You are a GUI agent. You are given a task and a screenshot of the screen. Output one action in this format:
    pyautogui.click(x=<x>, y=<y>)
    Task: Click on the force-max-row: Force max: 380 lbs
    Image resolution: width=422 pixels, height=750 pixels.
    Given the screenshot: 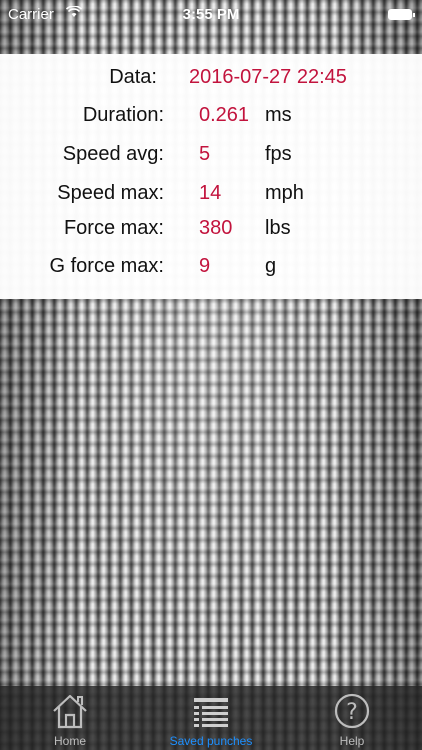 What is the action you would take?
    pyautogui.click(x=211, y=232)
    